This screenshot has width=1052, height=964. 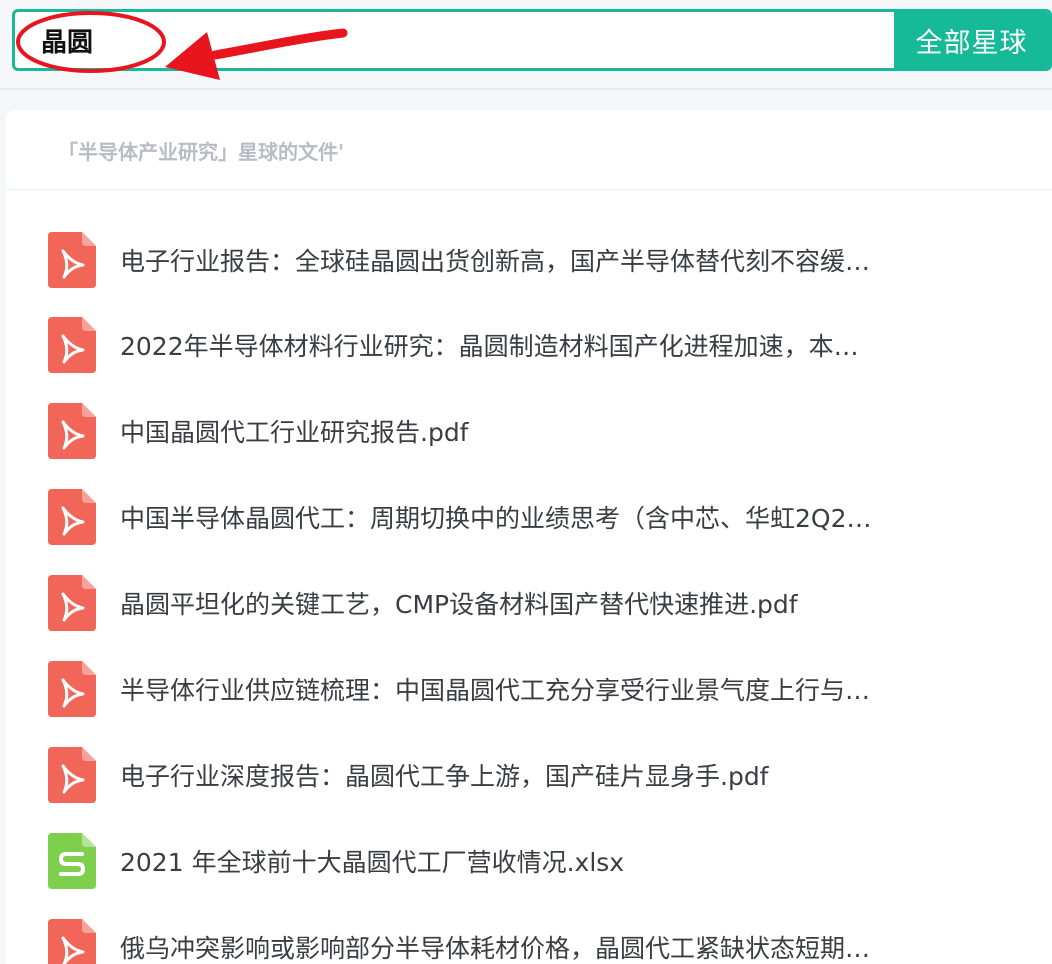 I want to click on header-divider, so click(x=526, y=89).